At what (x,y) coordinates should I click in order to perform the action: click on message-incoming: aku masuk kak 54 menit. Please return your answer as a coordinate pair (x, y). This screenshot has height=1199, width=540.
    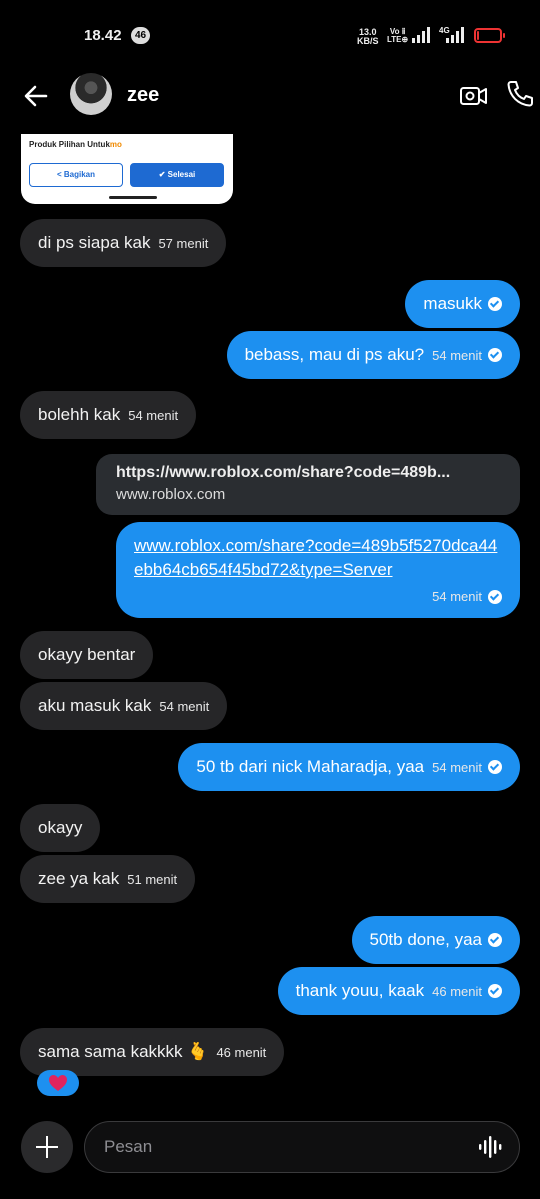
    Looking at the image, I should click on (124, 706).